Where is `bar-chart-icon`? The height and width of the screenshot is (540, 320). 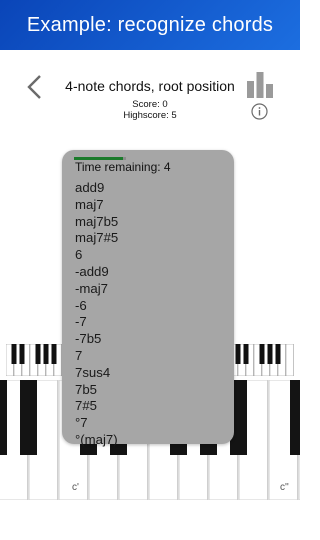 bar-chart-icon is located at coordinates (260, 85).